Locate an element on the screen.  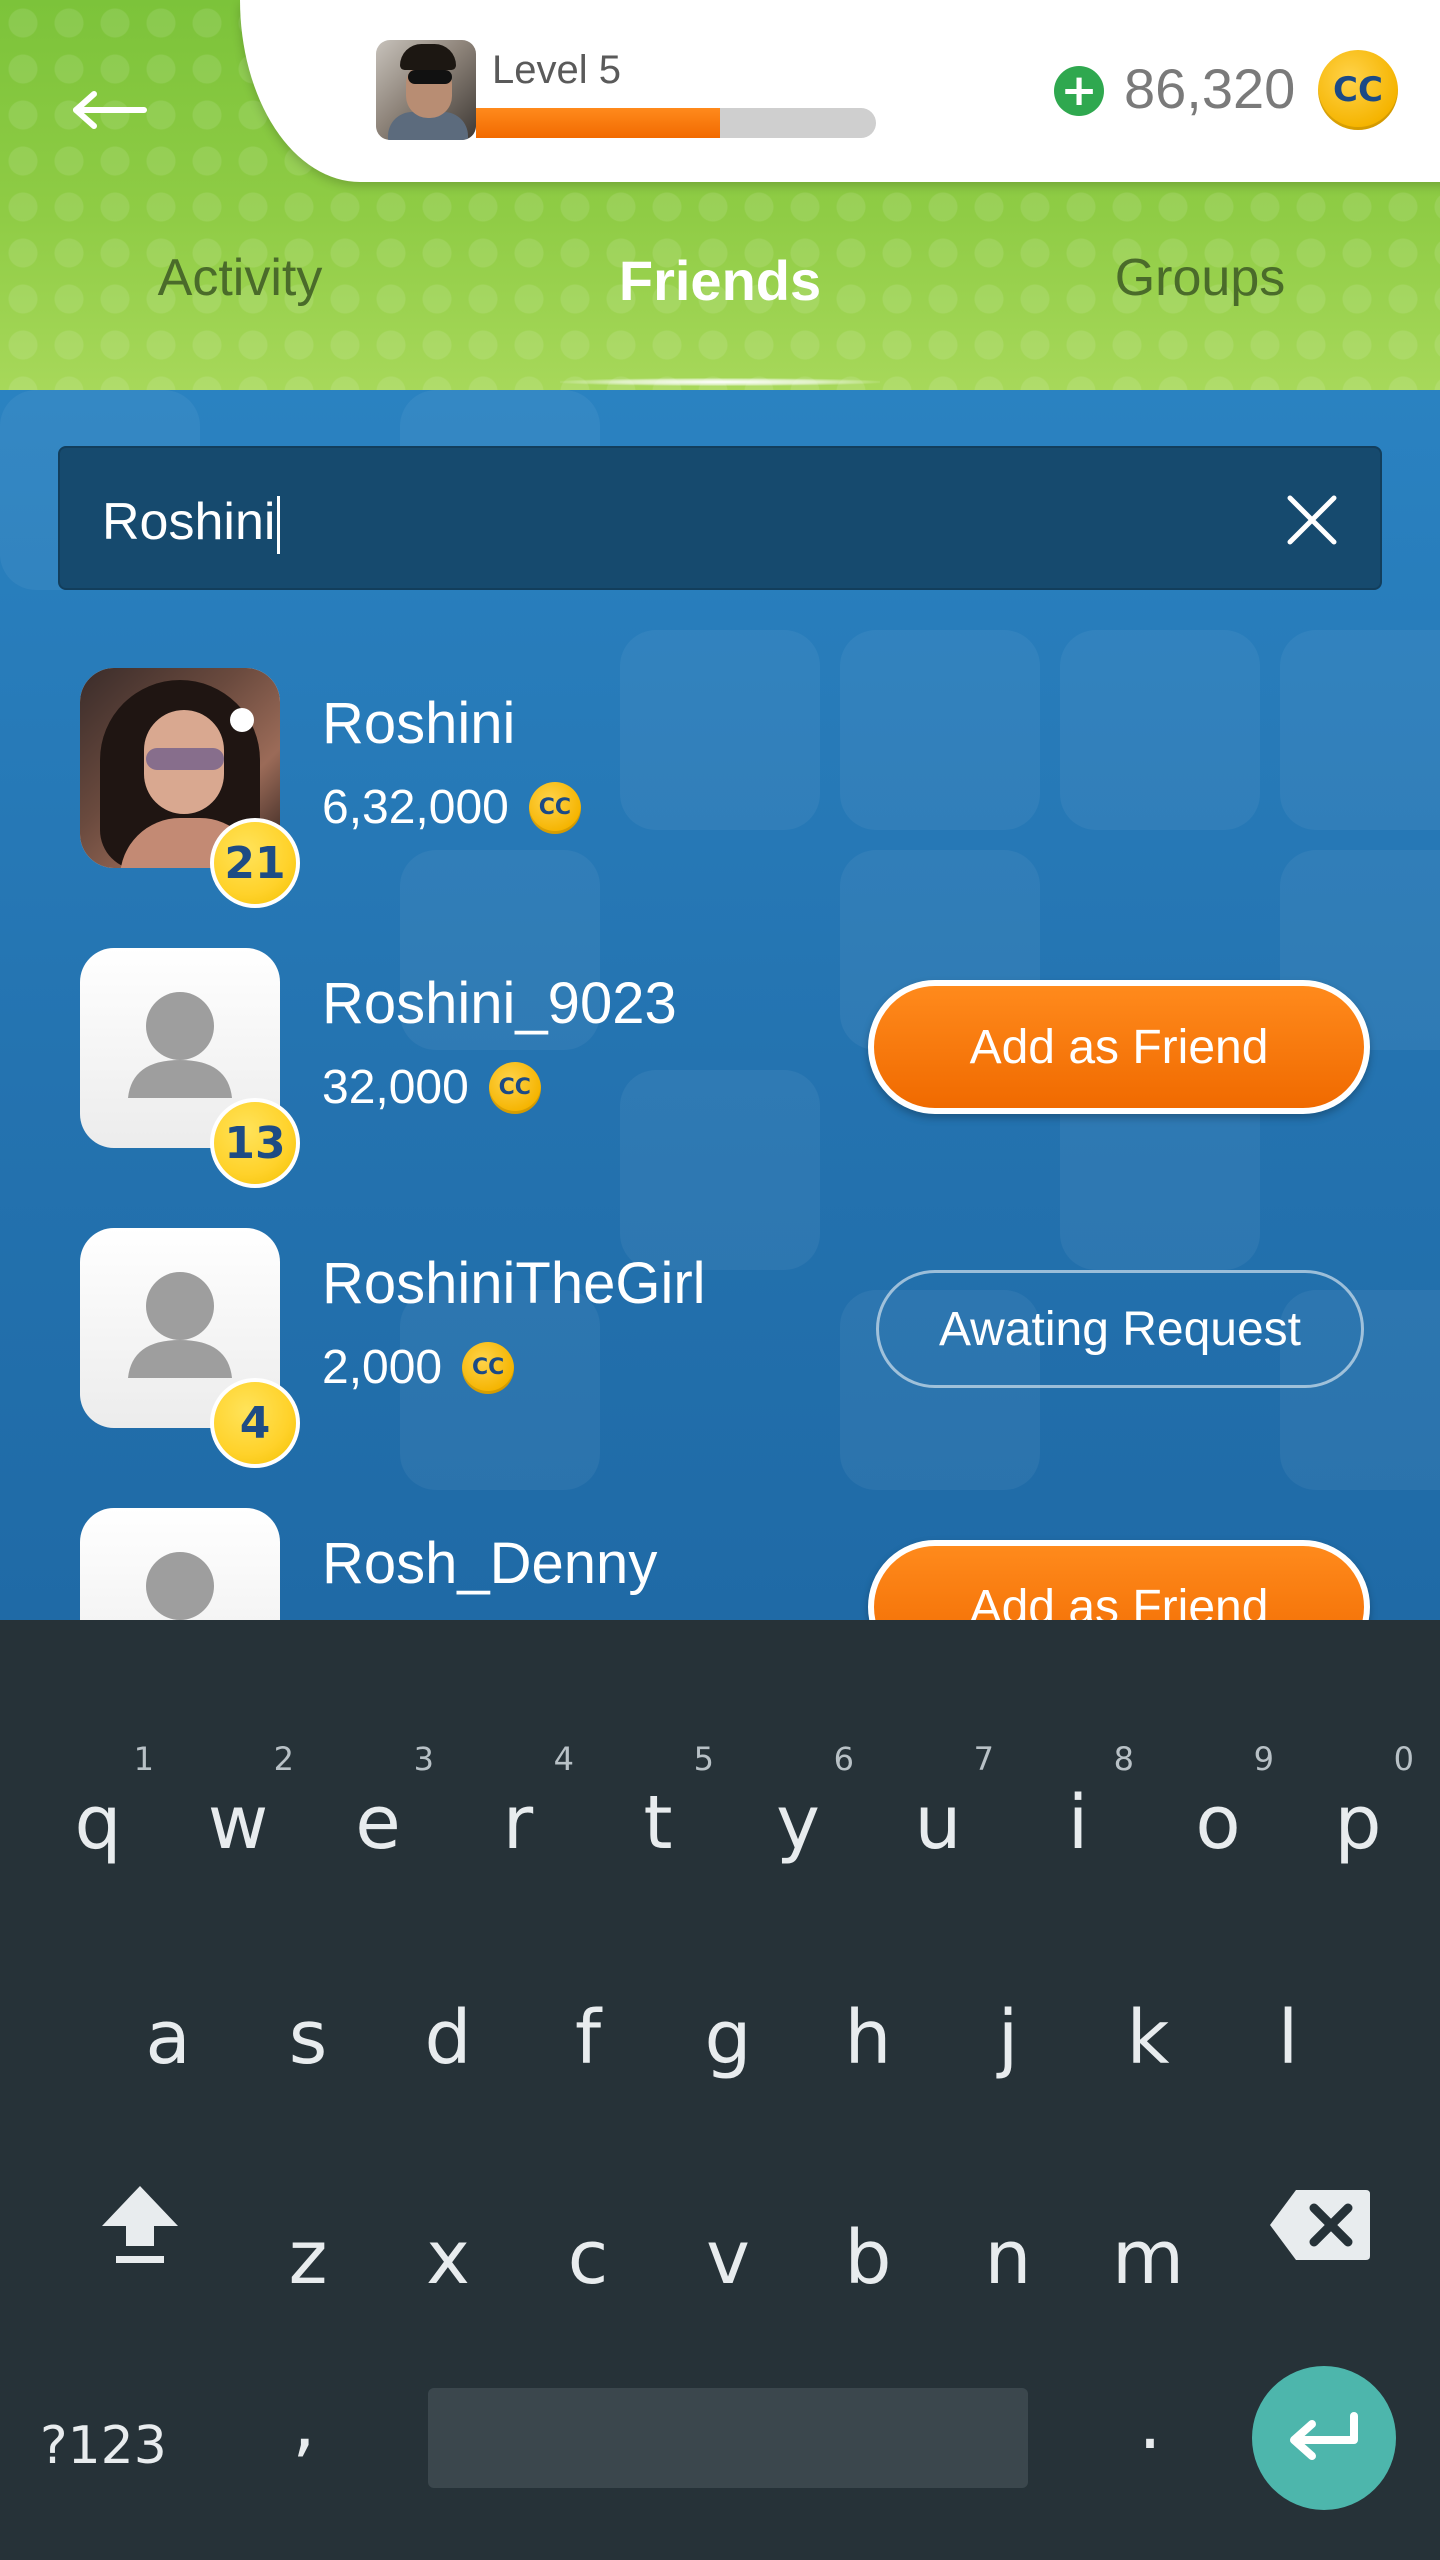
add-coins-icon: + is located at coordinates (1079, 91).